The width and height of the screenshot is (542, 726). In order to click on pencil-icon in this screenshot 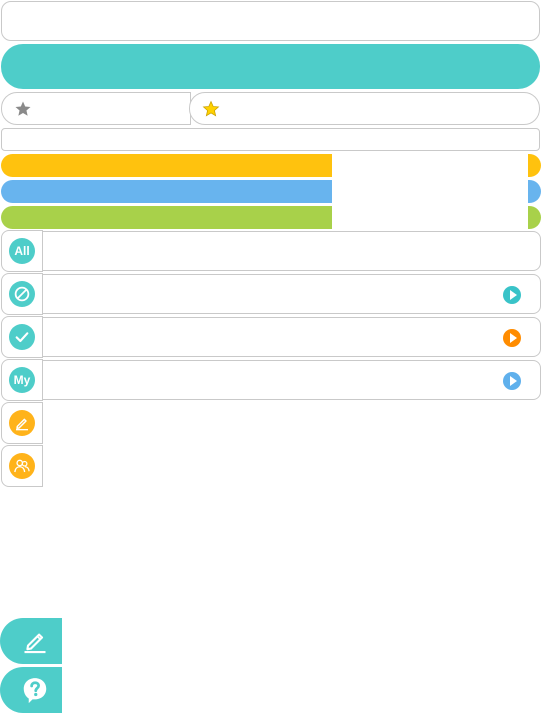, I will do `click(35, 643)`.